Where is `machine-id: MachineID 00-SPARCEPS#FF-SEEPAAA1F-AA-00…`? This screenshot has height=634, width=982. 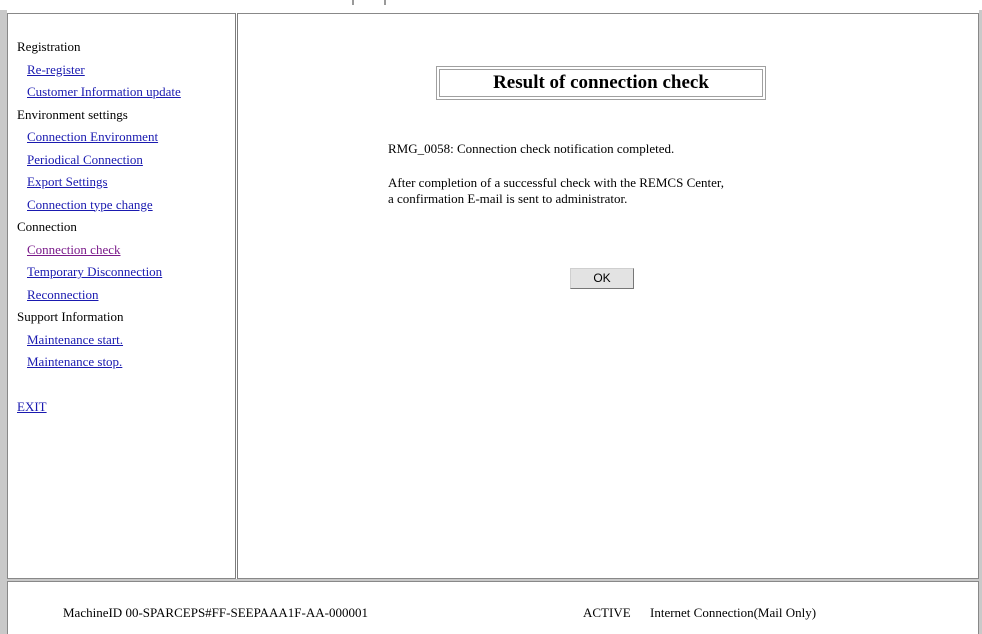
machine-id: MachineID 00-SPARCEPS#FF-SEEPAAA1F-AA-00… is located at coordinates (215, 612).